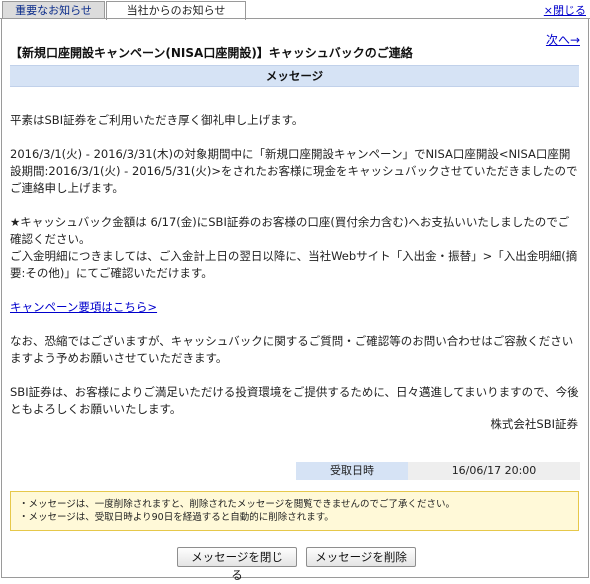  Describe the element at coordinates (294, 76) in the screenshot. I see `section-header: メッセージ` at that location.